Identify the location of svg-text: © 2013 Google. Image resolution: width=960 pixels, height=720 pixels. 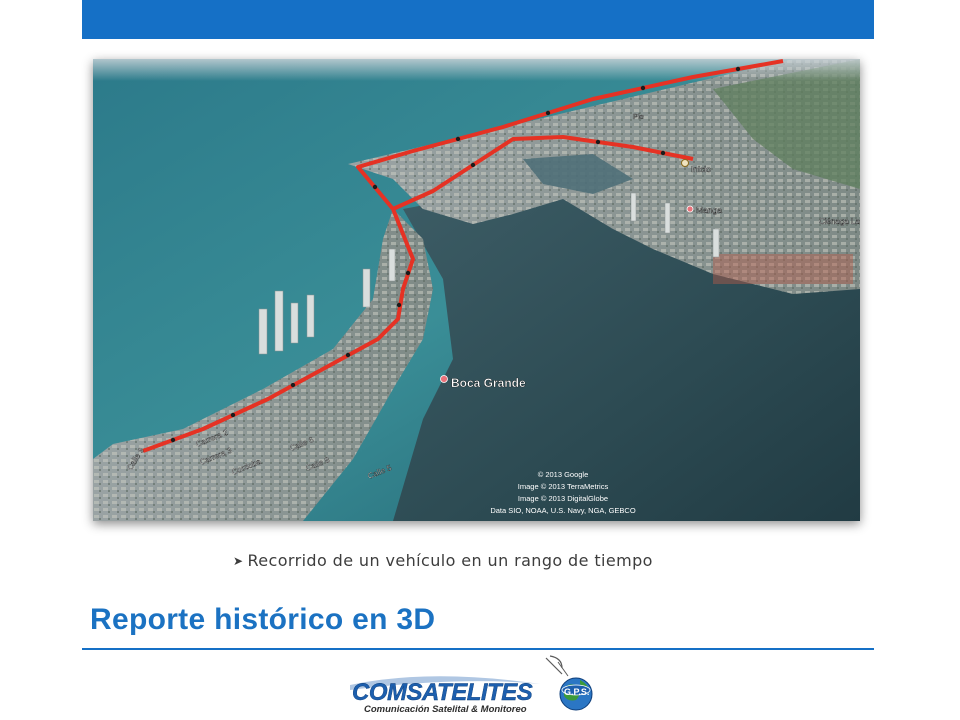
(563, 474).